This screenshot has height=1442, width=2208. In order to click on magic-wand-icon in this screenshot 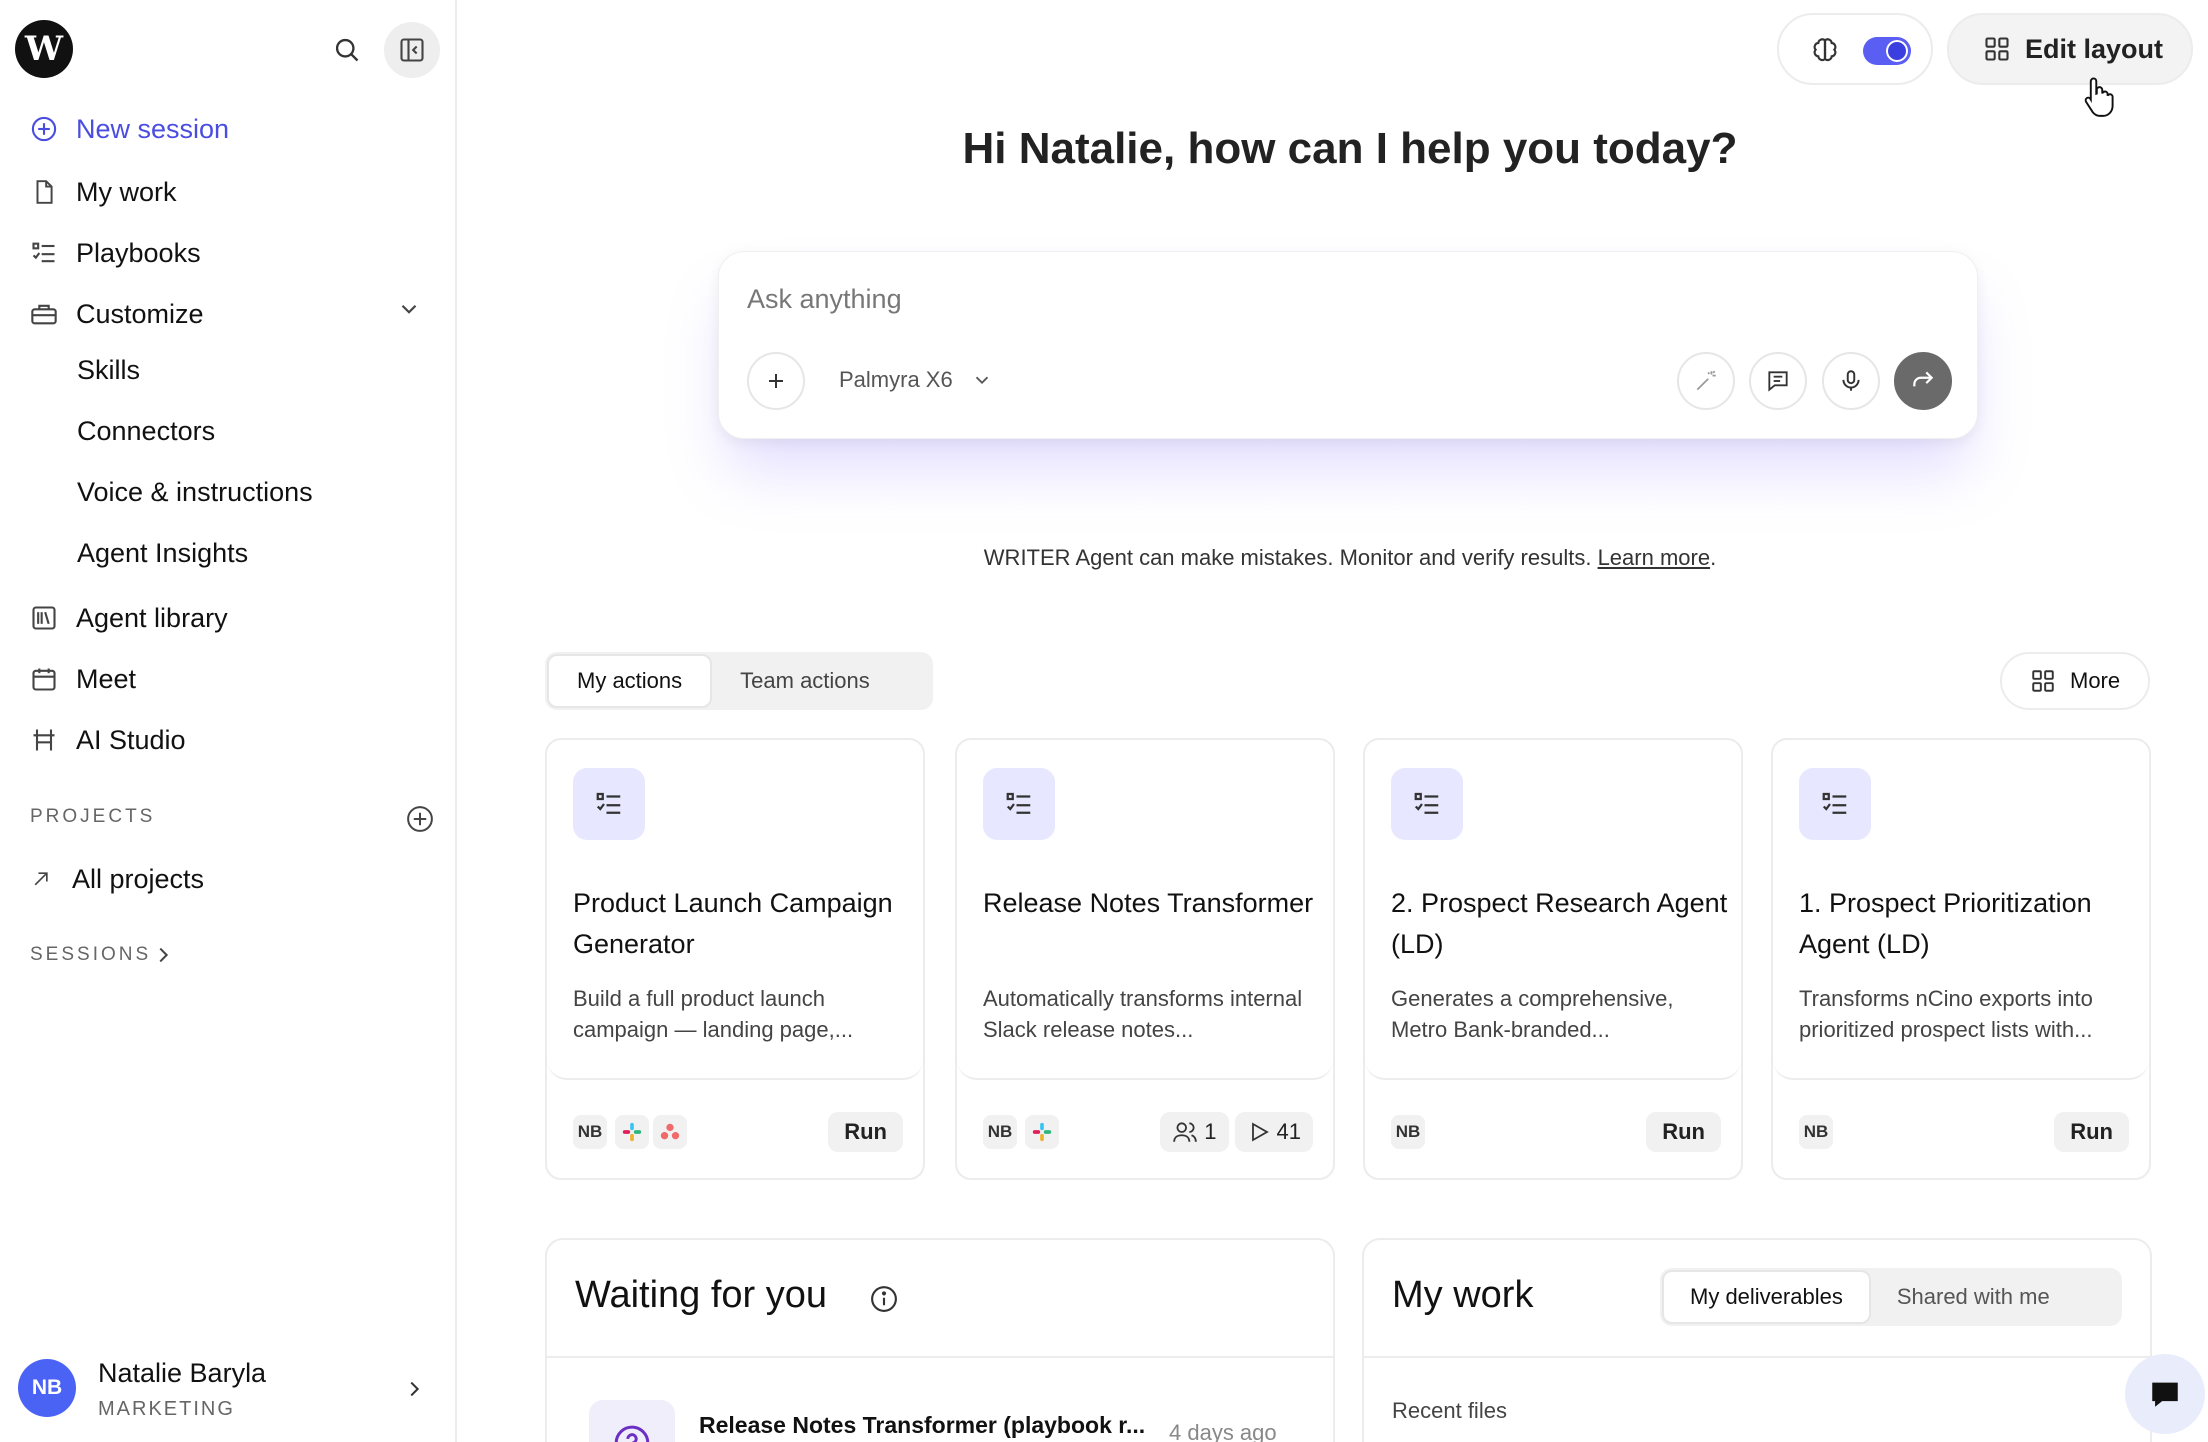, I will do `click(1706, 380)`.